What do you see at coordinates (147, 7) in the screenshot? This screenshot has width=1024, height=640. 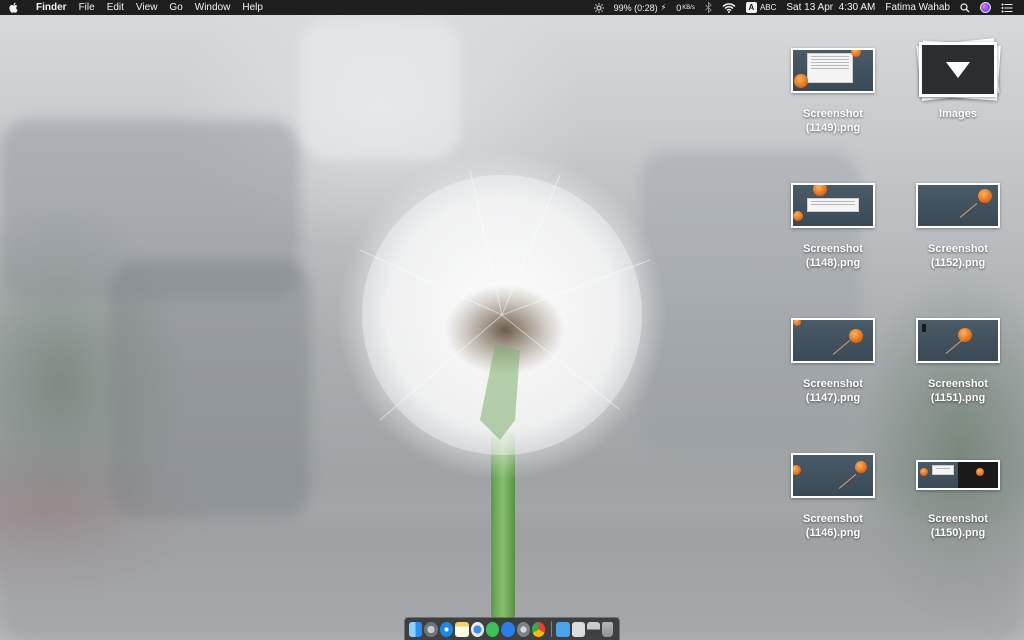 I see `menu-view: View` at bounding box center [147, 7].